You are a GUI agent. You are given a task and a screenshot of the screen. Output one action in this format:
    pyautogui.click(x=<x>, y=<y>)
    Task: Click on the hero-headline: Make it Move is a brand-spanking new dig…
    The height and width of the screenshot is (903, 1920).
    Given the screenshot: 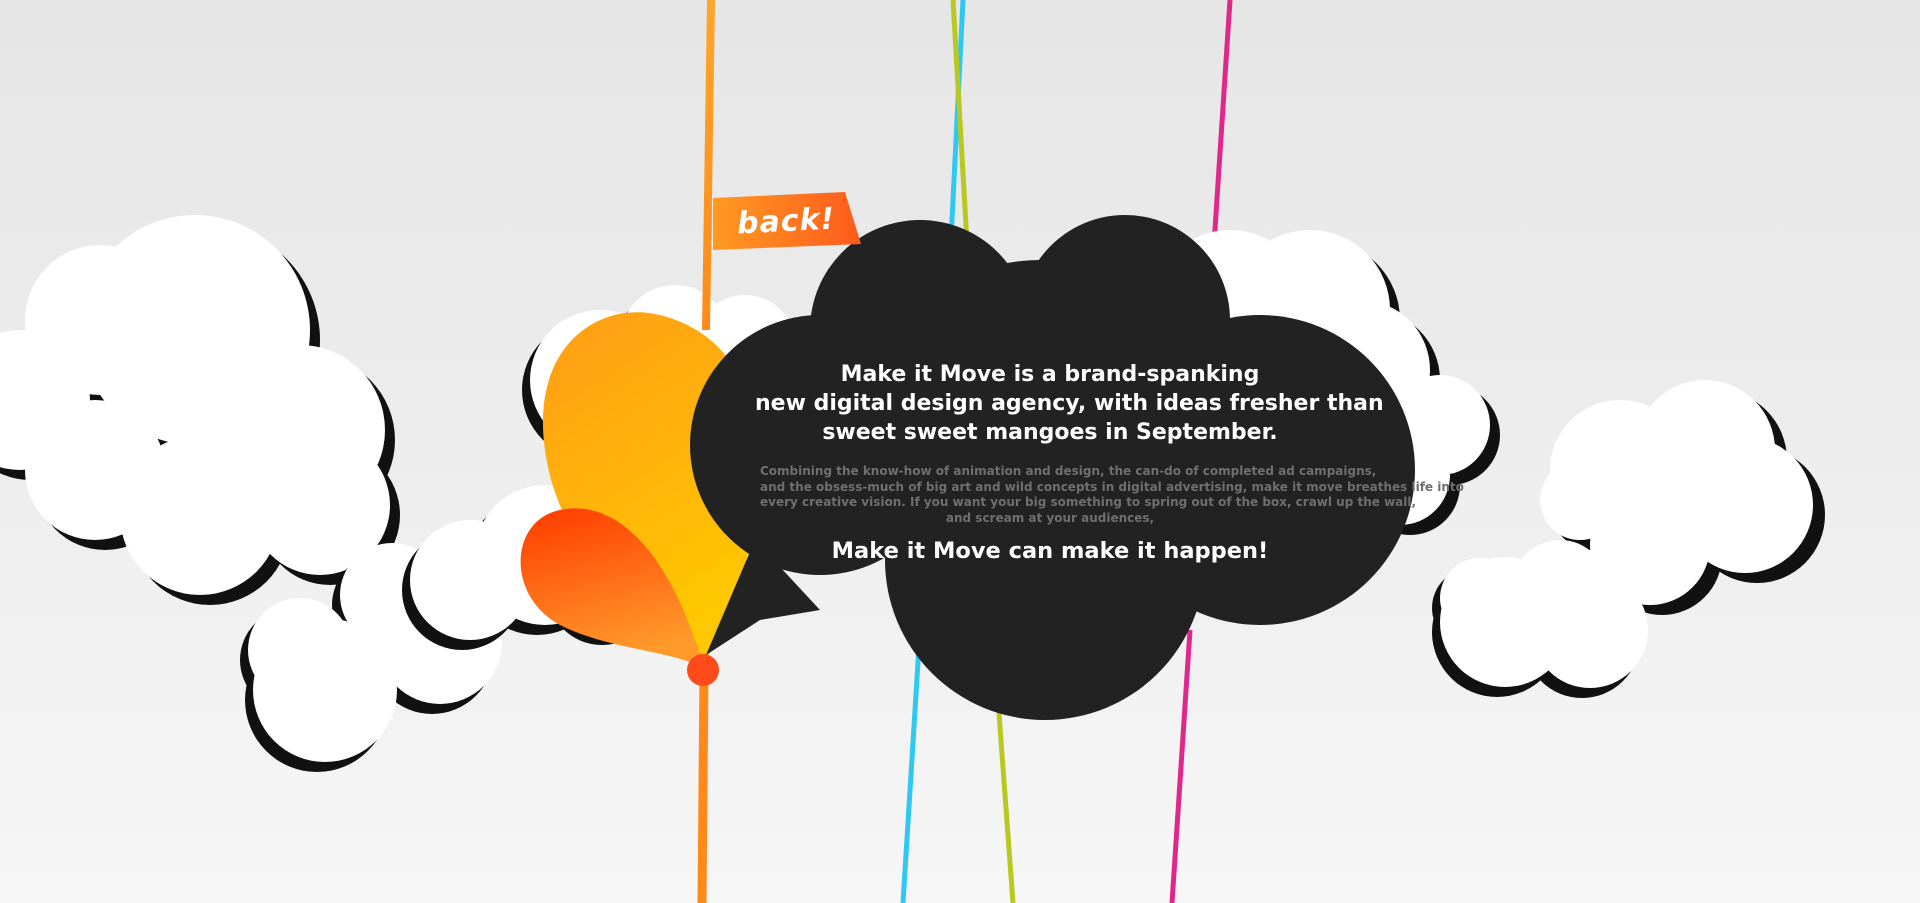 What is the action you would take?
    pyautogui.click(x=1069, y=403)
    